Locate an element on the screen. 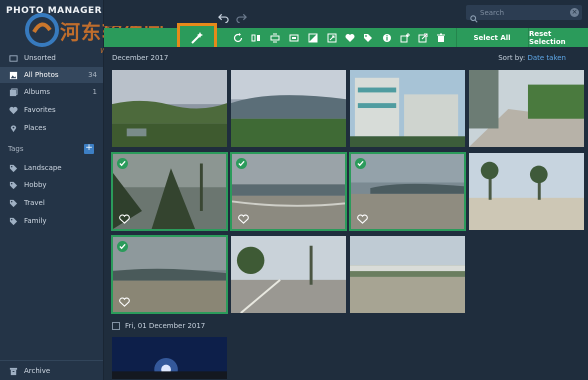  pin-icon is located at coordinates (13, 128).